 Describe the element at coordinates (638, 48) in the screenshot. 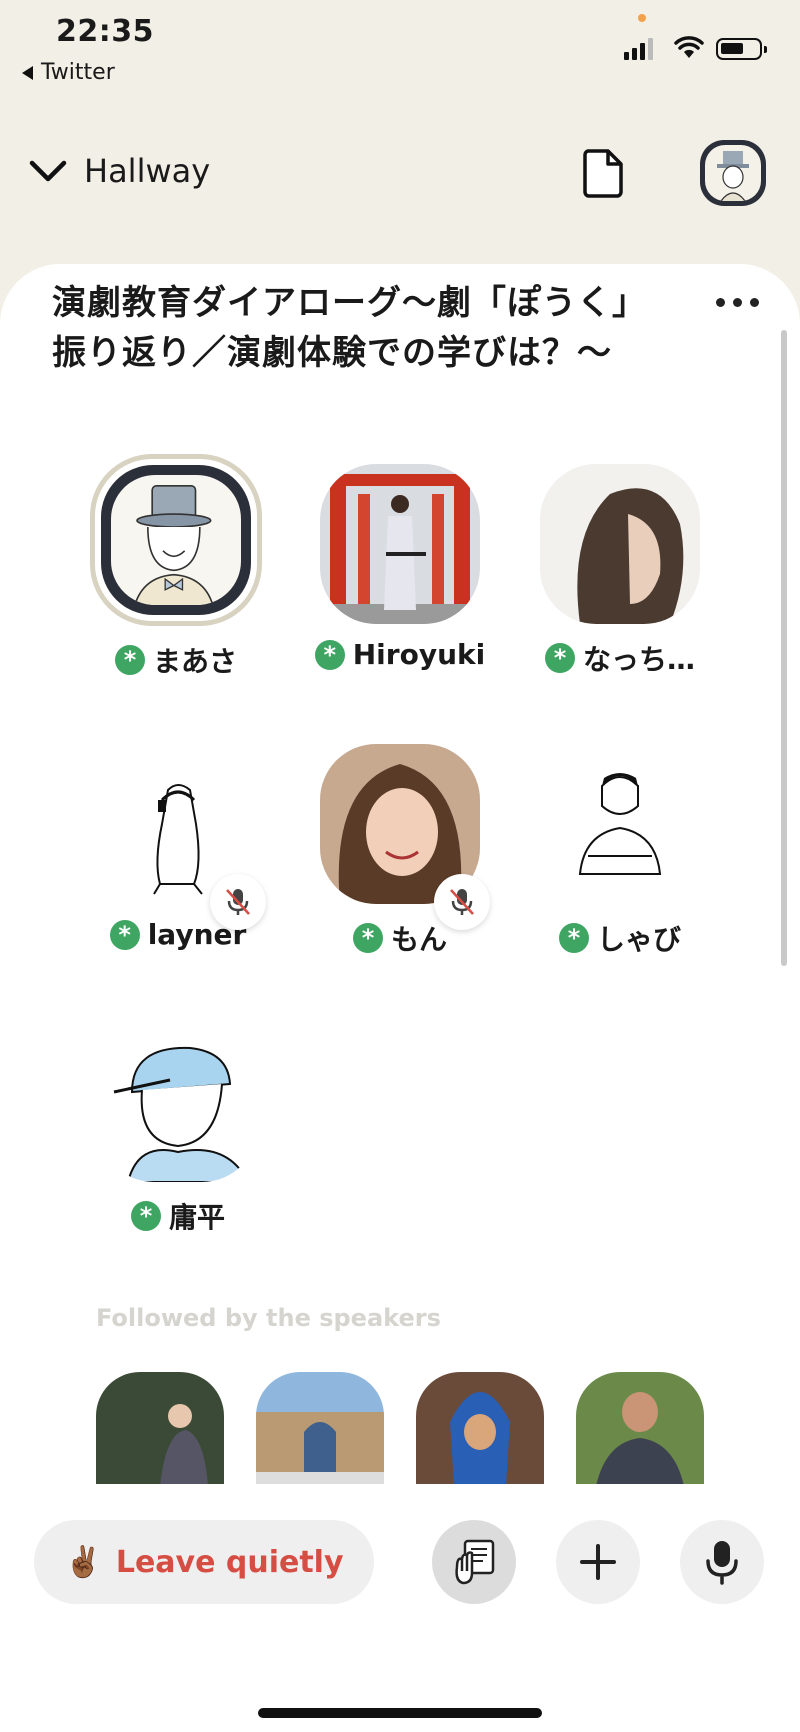

I see `cellular-signal-icon` at that location.